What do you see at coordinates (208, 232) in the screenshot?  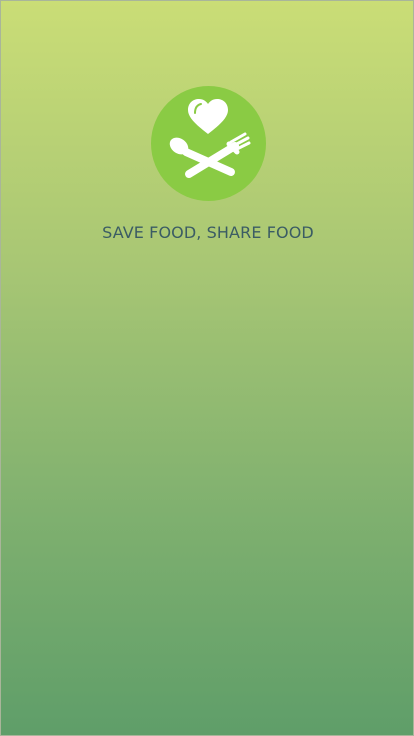 I see `app-tagline: SAVE FOOD, SHARE FOOD` at bounding box center [208, 232].